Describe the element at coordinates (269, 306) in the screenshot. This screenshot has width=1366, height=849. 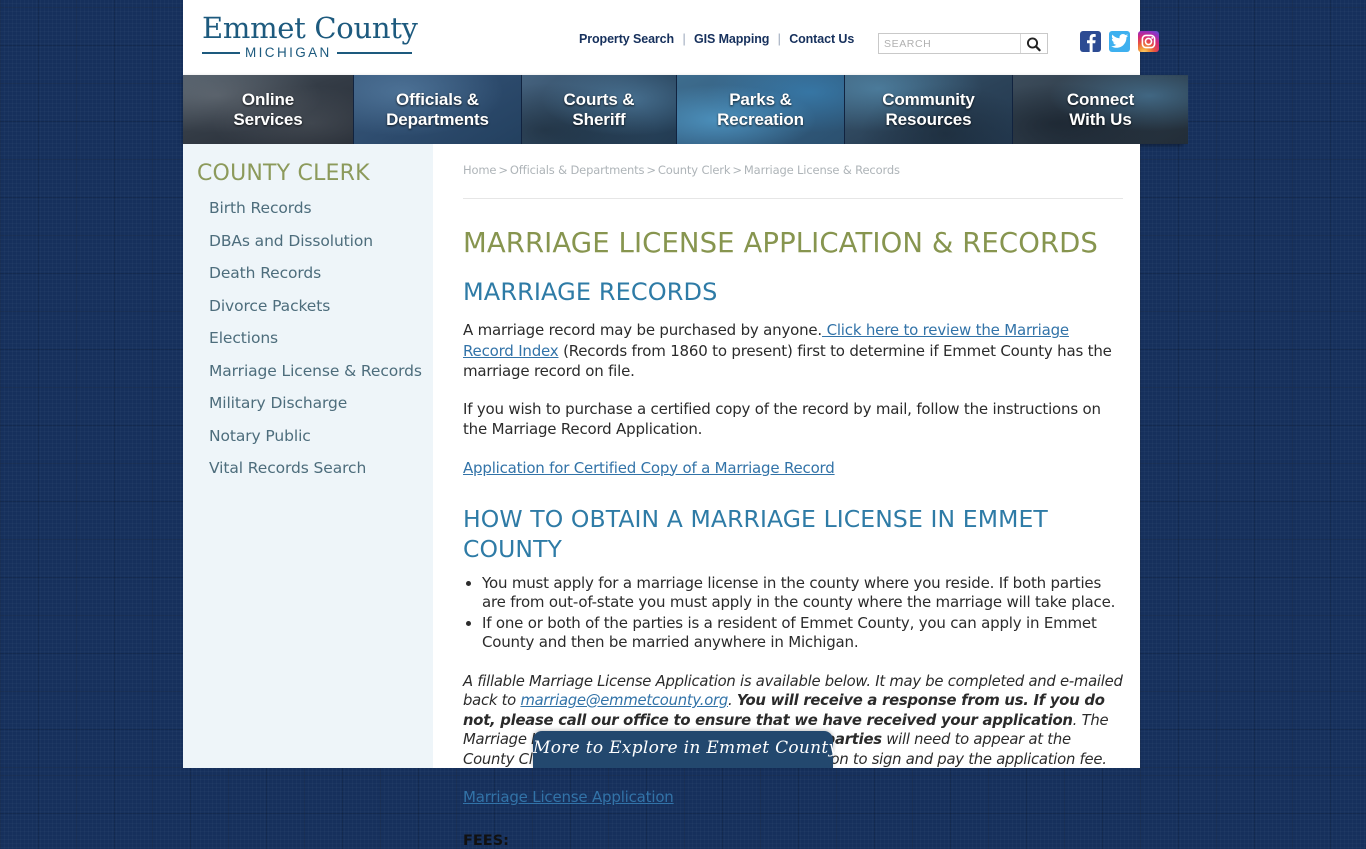
I see `sidebar-item-label: Divorce Packets` at that location.